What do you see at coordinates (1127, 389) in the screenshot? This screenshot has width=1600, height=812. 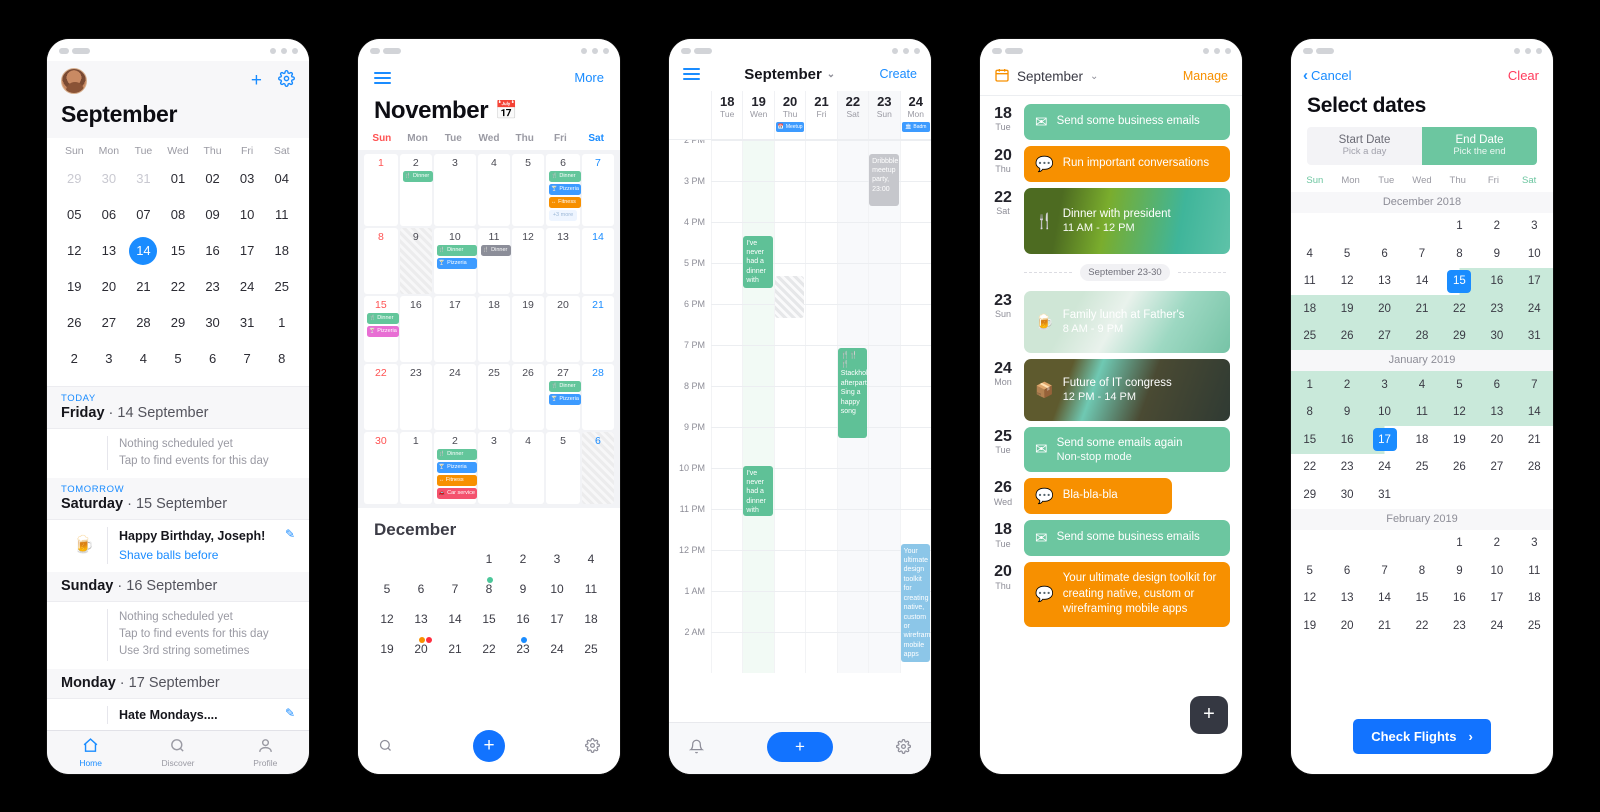 I see `event-card: 📦 Future of IT congress 12 PM - 14 PM` at bounding box center [1127, 389].